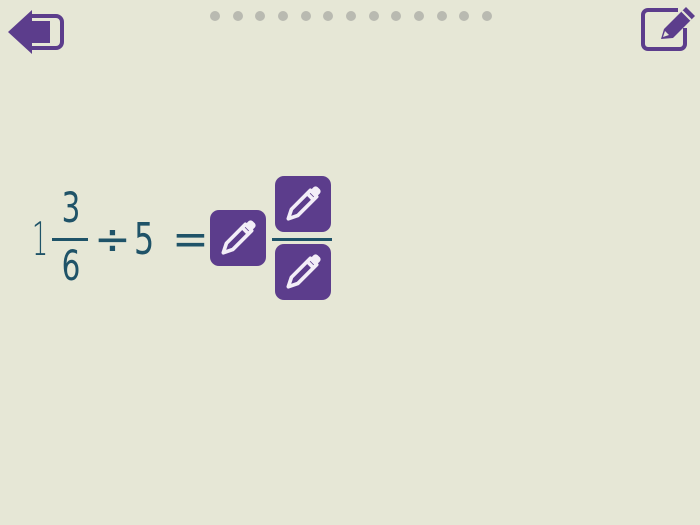  I want to click on divide-sign: ÷, so click(112, 239).